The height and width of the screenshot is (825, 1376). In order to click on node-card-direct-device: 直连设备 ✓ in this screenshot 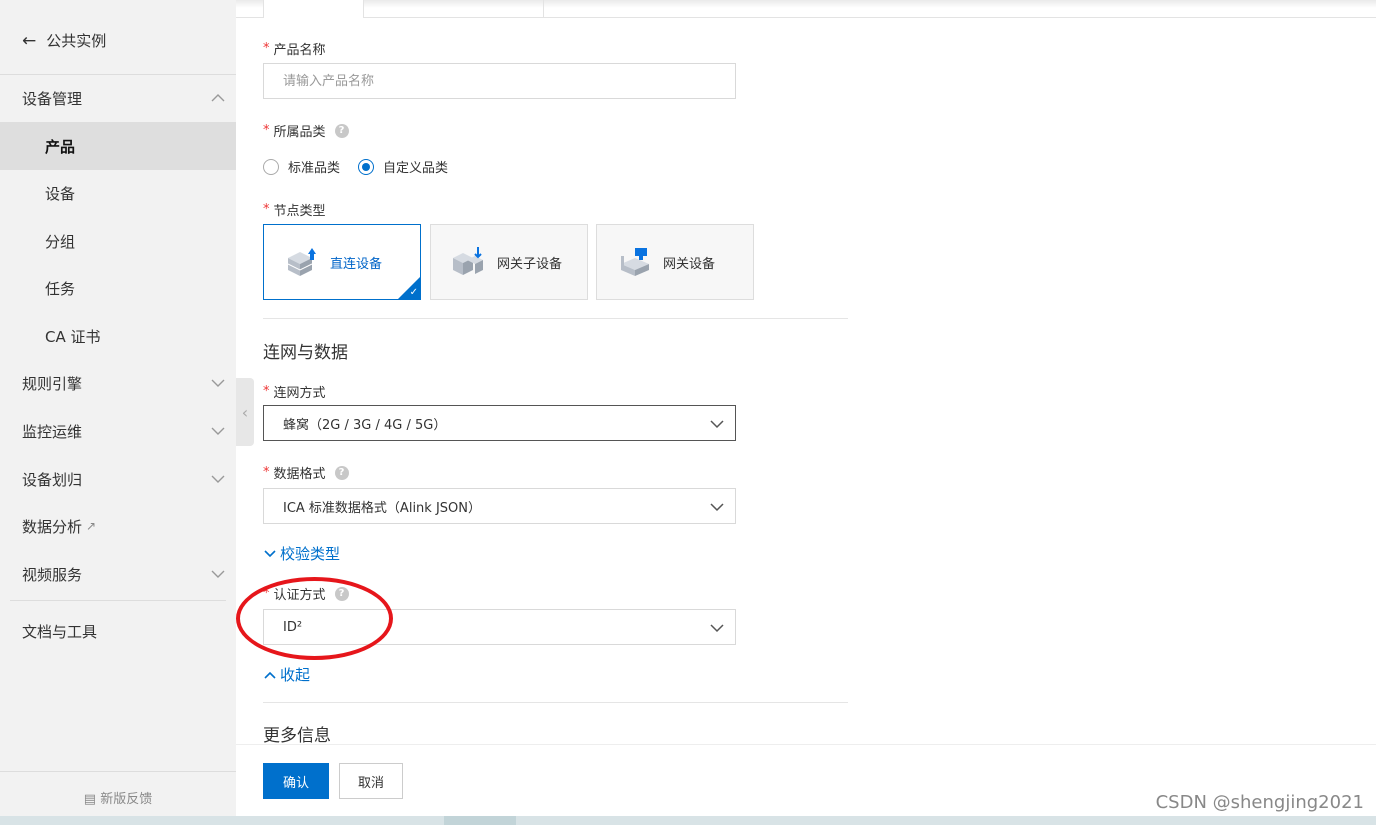, I will do `click(342, 262)`.